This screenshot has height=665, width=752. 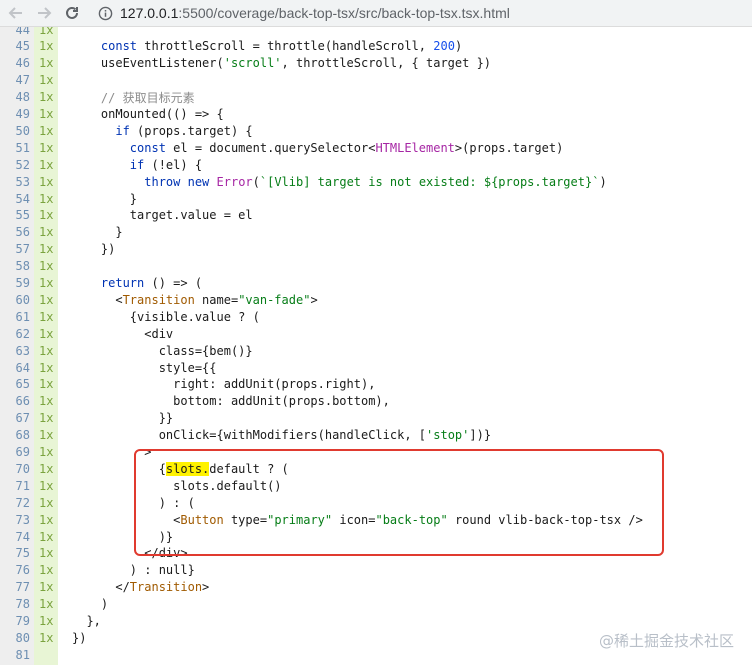 What do you see at coordinates (90, 604) in the screenshot?
I see `code-text: )` at bounding box center [90, 604].